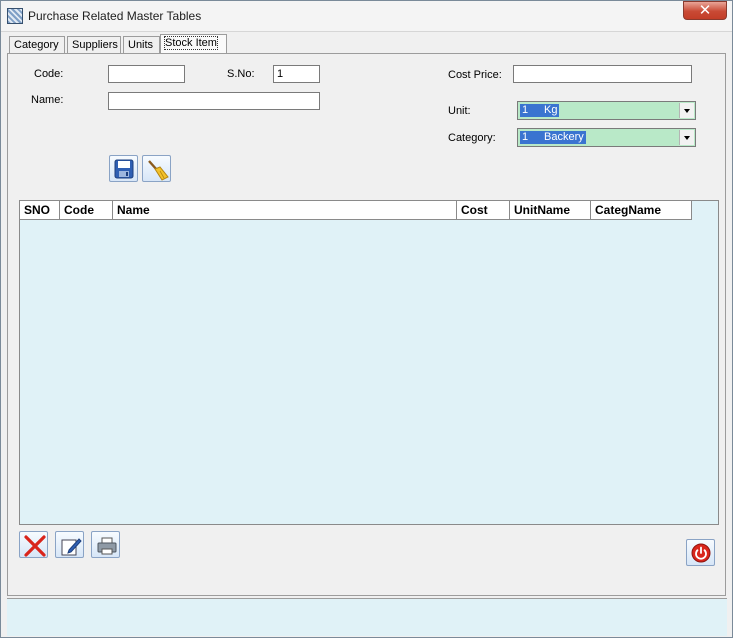 The height and width of the screenshot is (638, 733). I want to click on floppy-disk-icon, so click(124, 169).